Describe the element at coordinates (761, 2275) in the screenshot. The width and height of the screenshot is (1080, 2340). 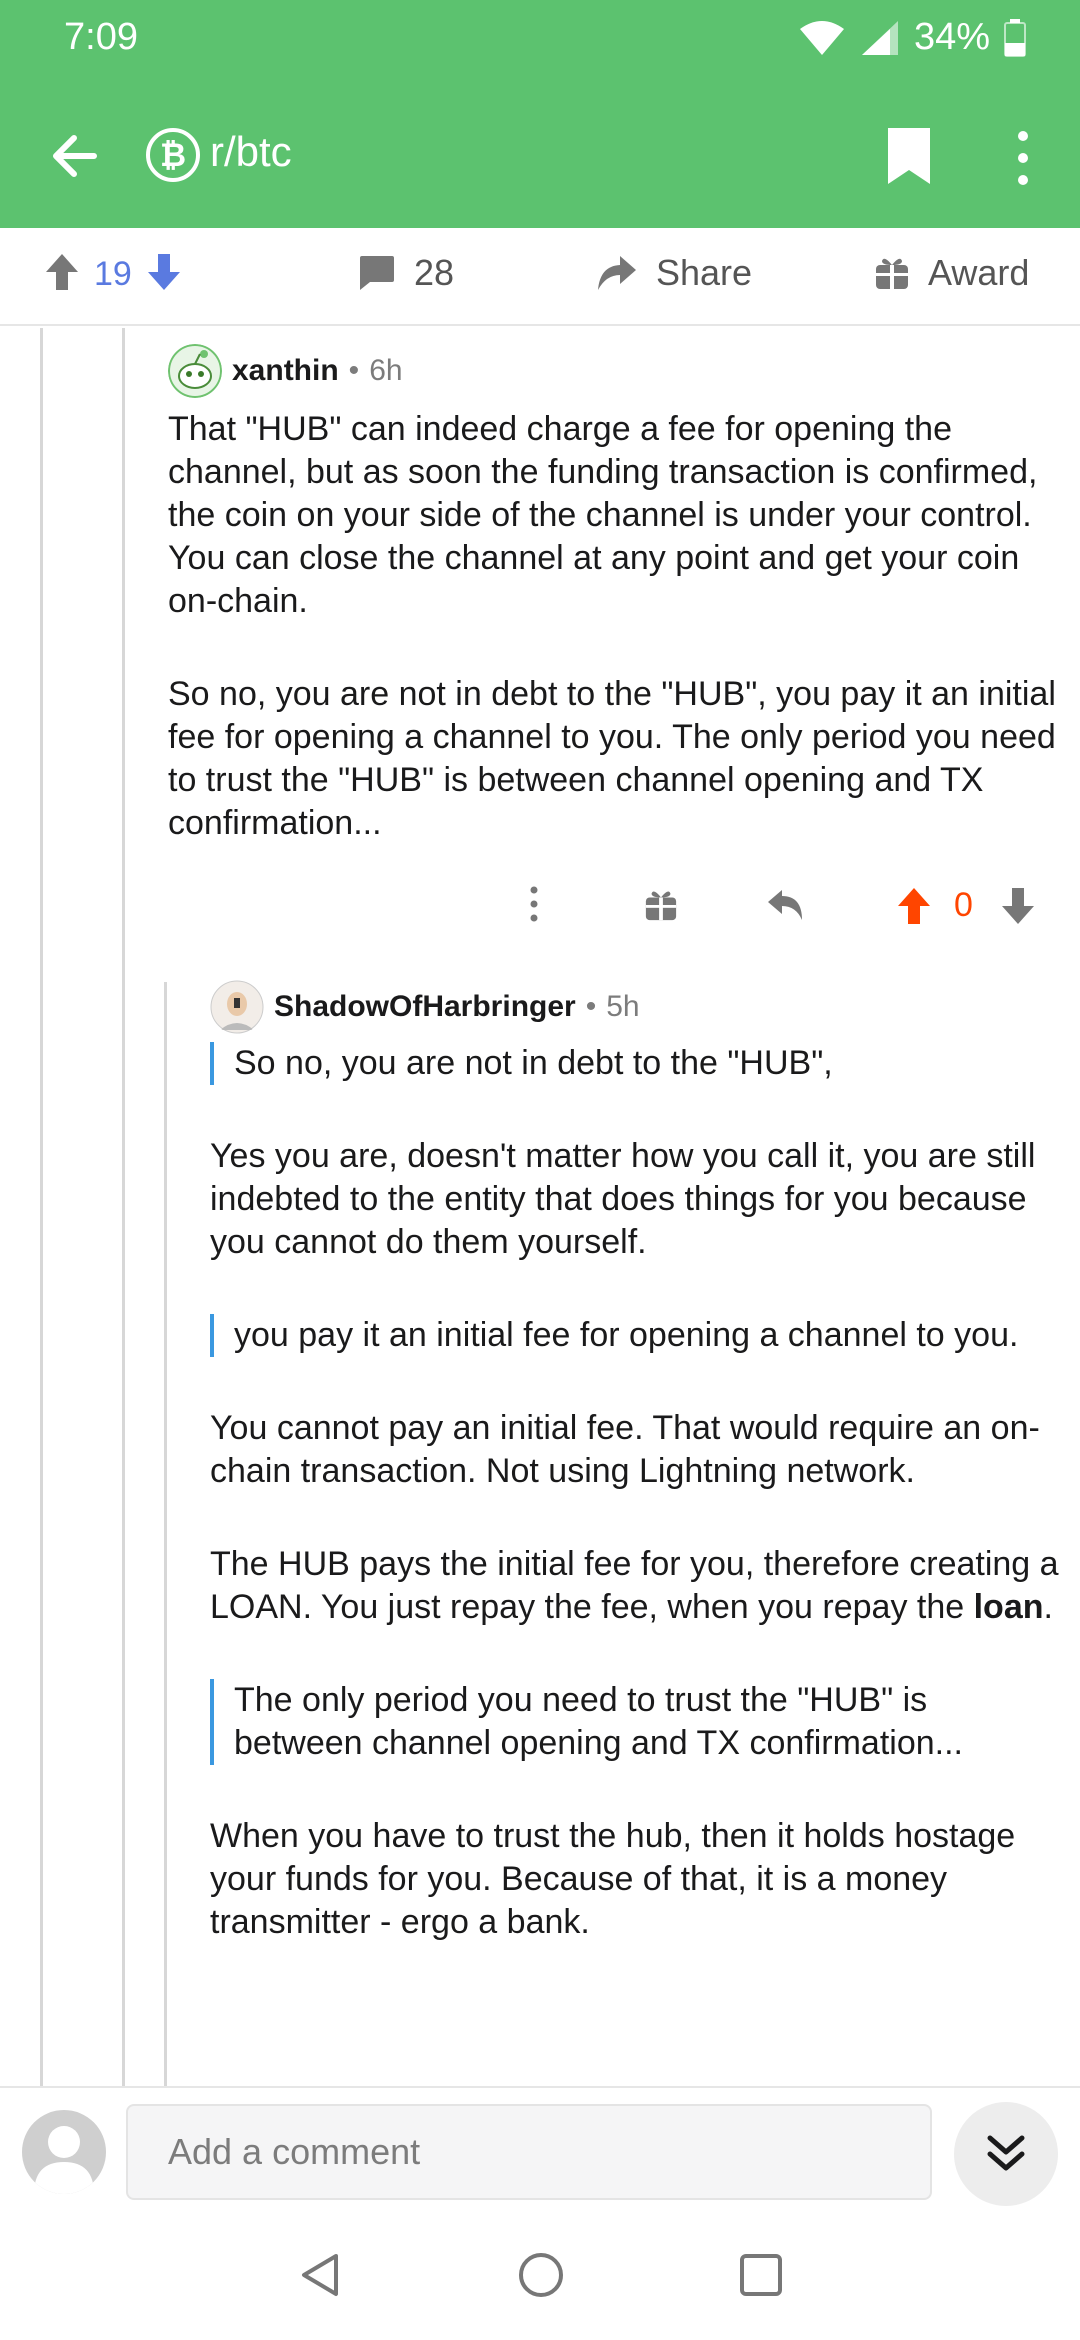
I see `square-recents-icon` at that location.